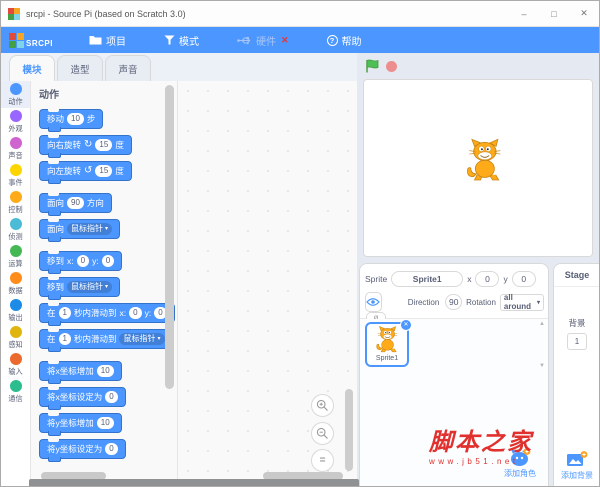 Image resolution: width=600 pixels, height=487 pixels. Describe the element at coordinates (576, 275) in the screenshot. I see `stage-panel-title: Stage` at that location.